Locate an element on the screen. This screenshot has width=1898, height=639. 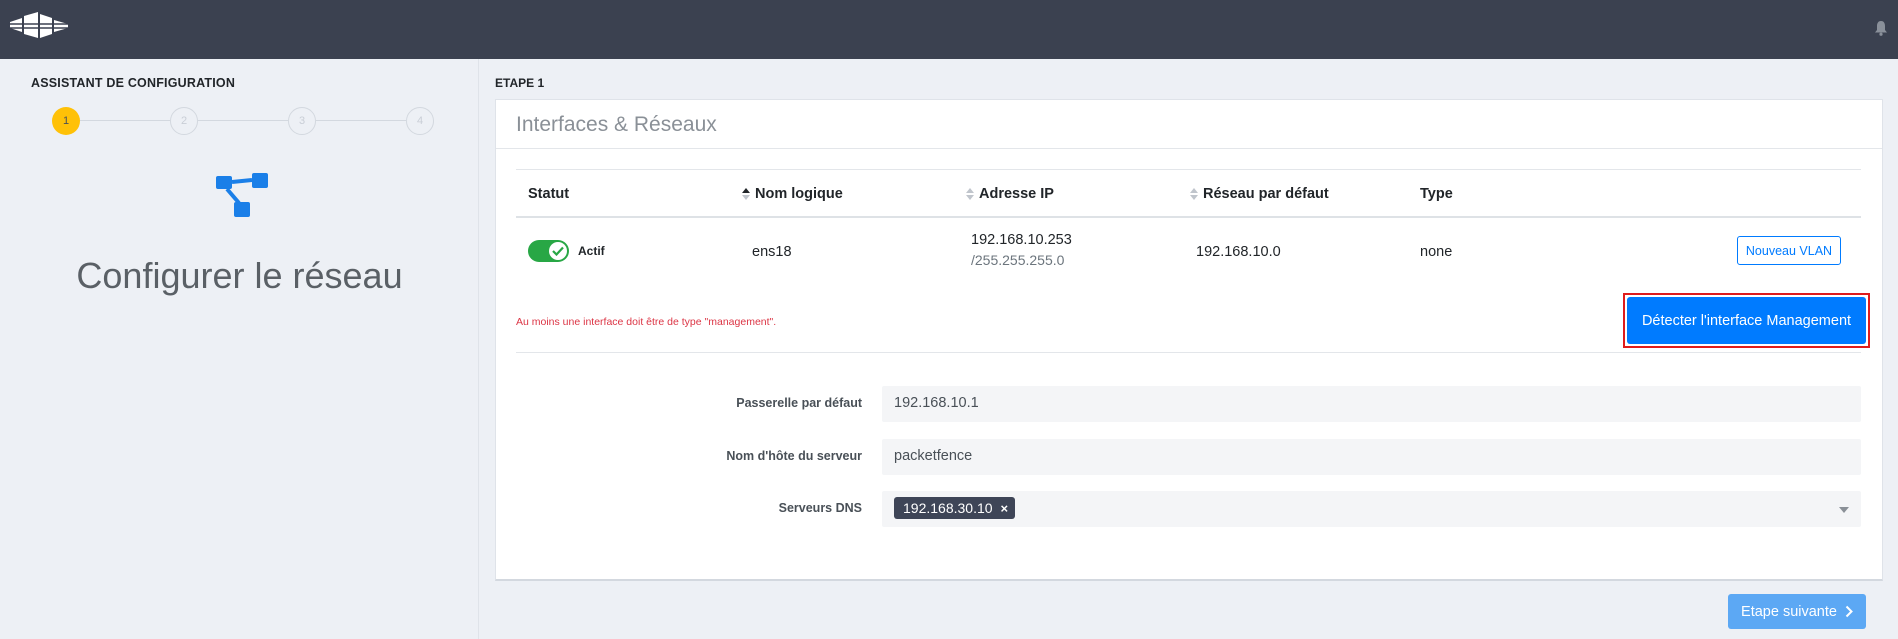
chevron-down-icon is located at coordinates (1844, 510).